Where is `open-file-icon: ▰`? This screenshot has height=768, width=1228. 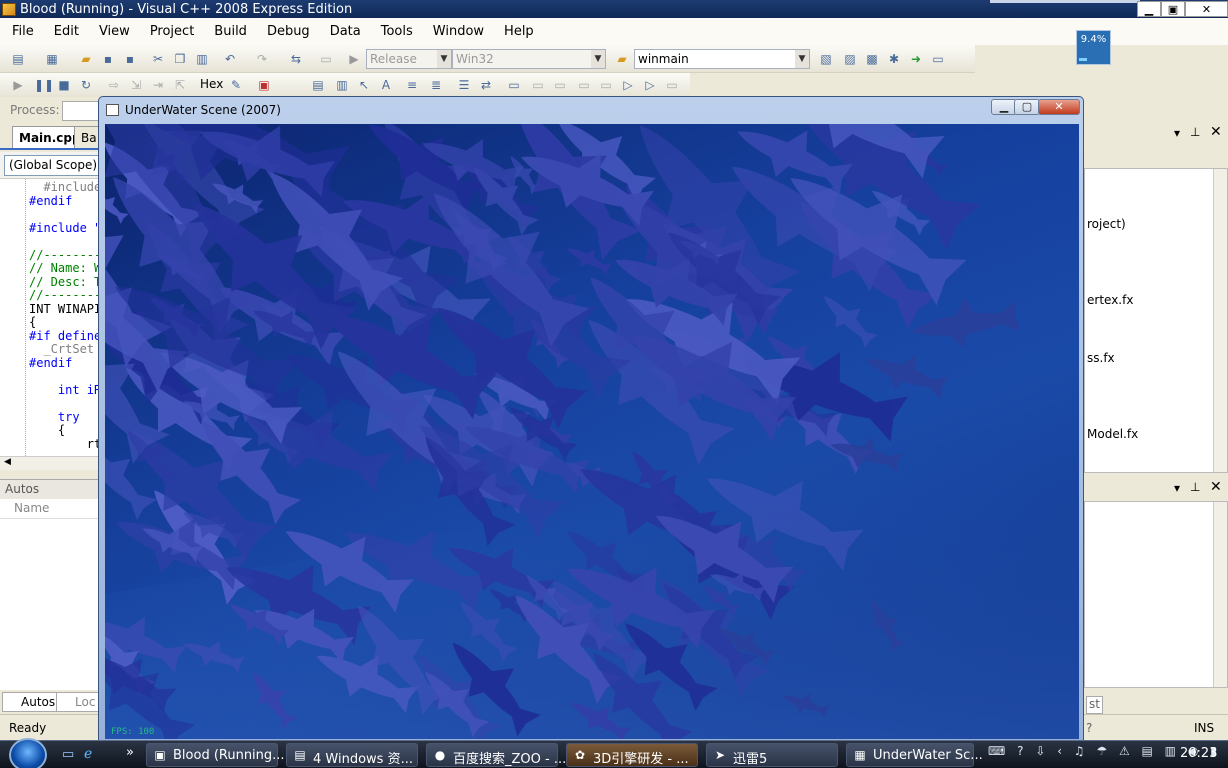
open-file-icon: ▰ is located at coordinates (86, 59).